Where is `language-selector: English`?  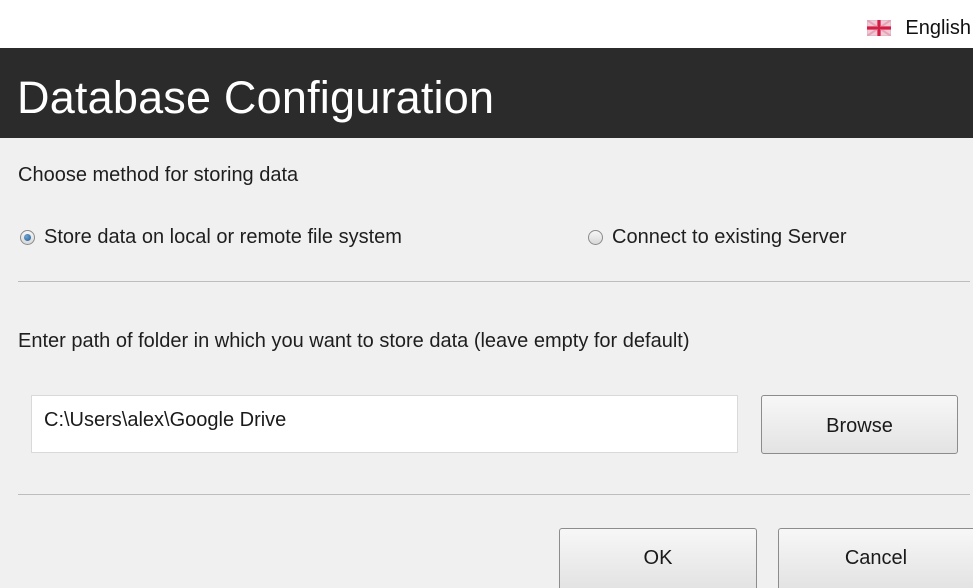 language-selector: English is located at coordinates (920, 28).